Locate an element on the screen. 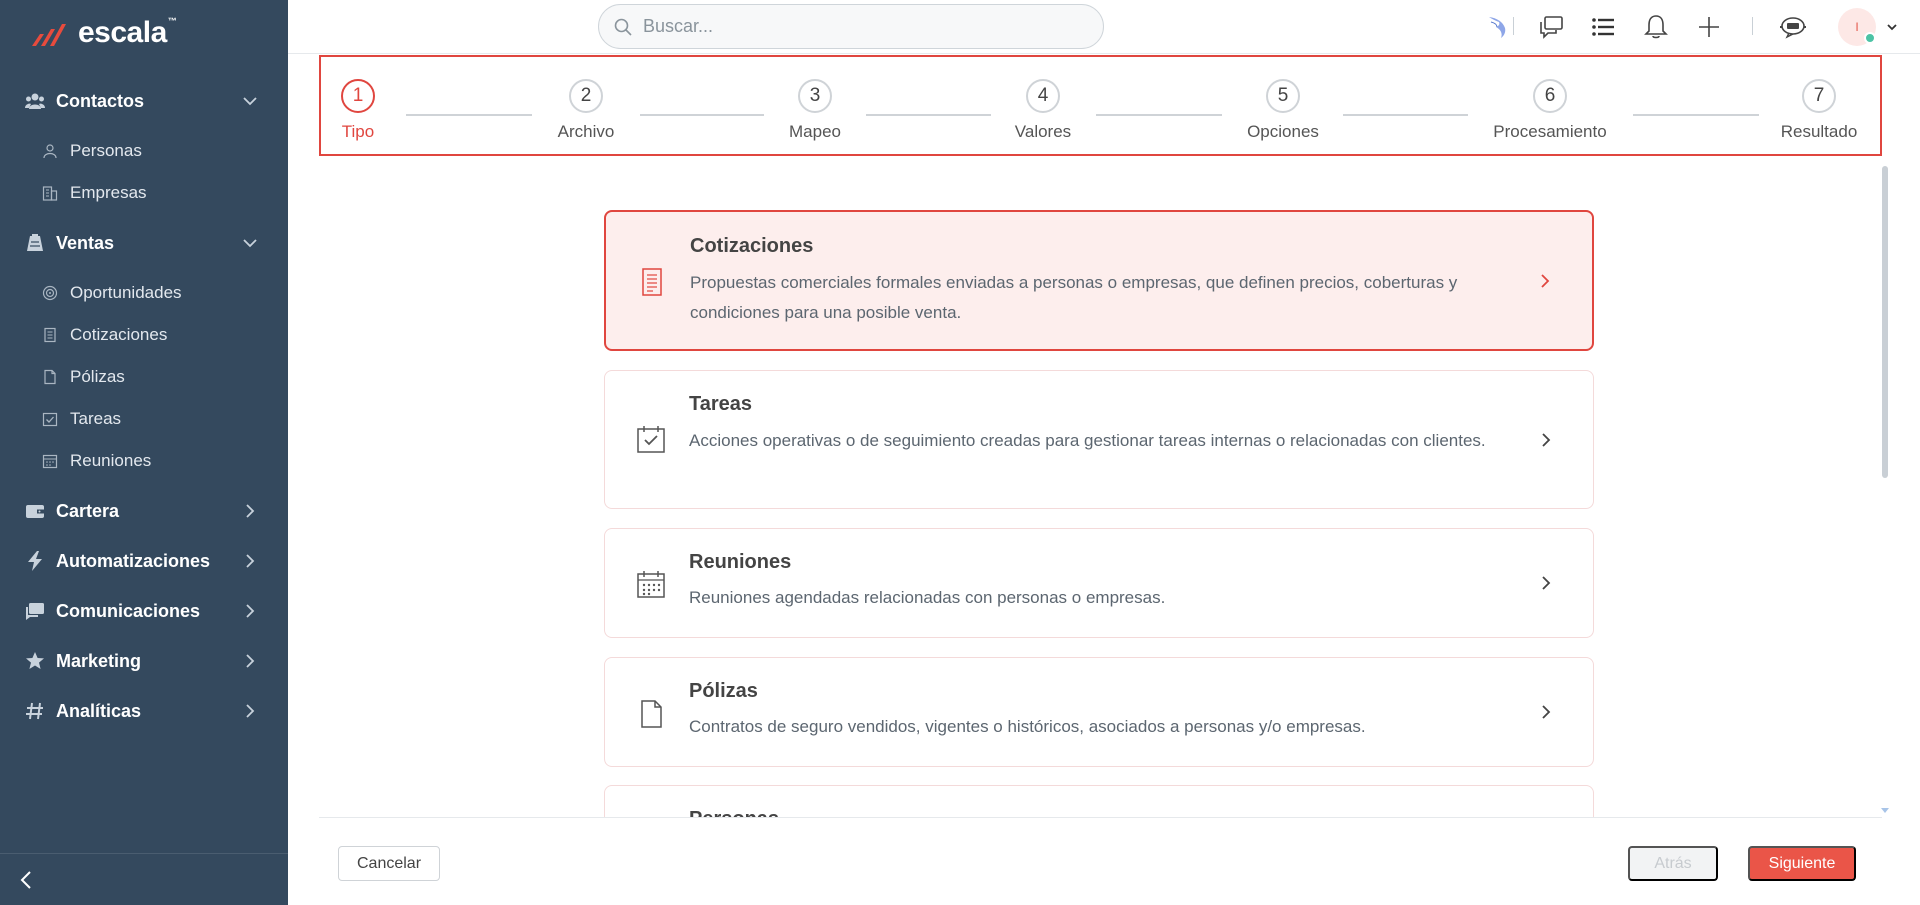 This screenshot has height=905, width=1920. sidebar-item-polizas: Pólizas is located at coordinates (144, 377).